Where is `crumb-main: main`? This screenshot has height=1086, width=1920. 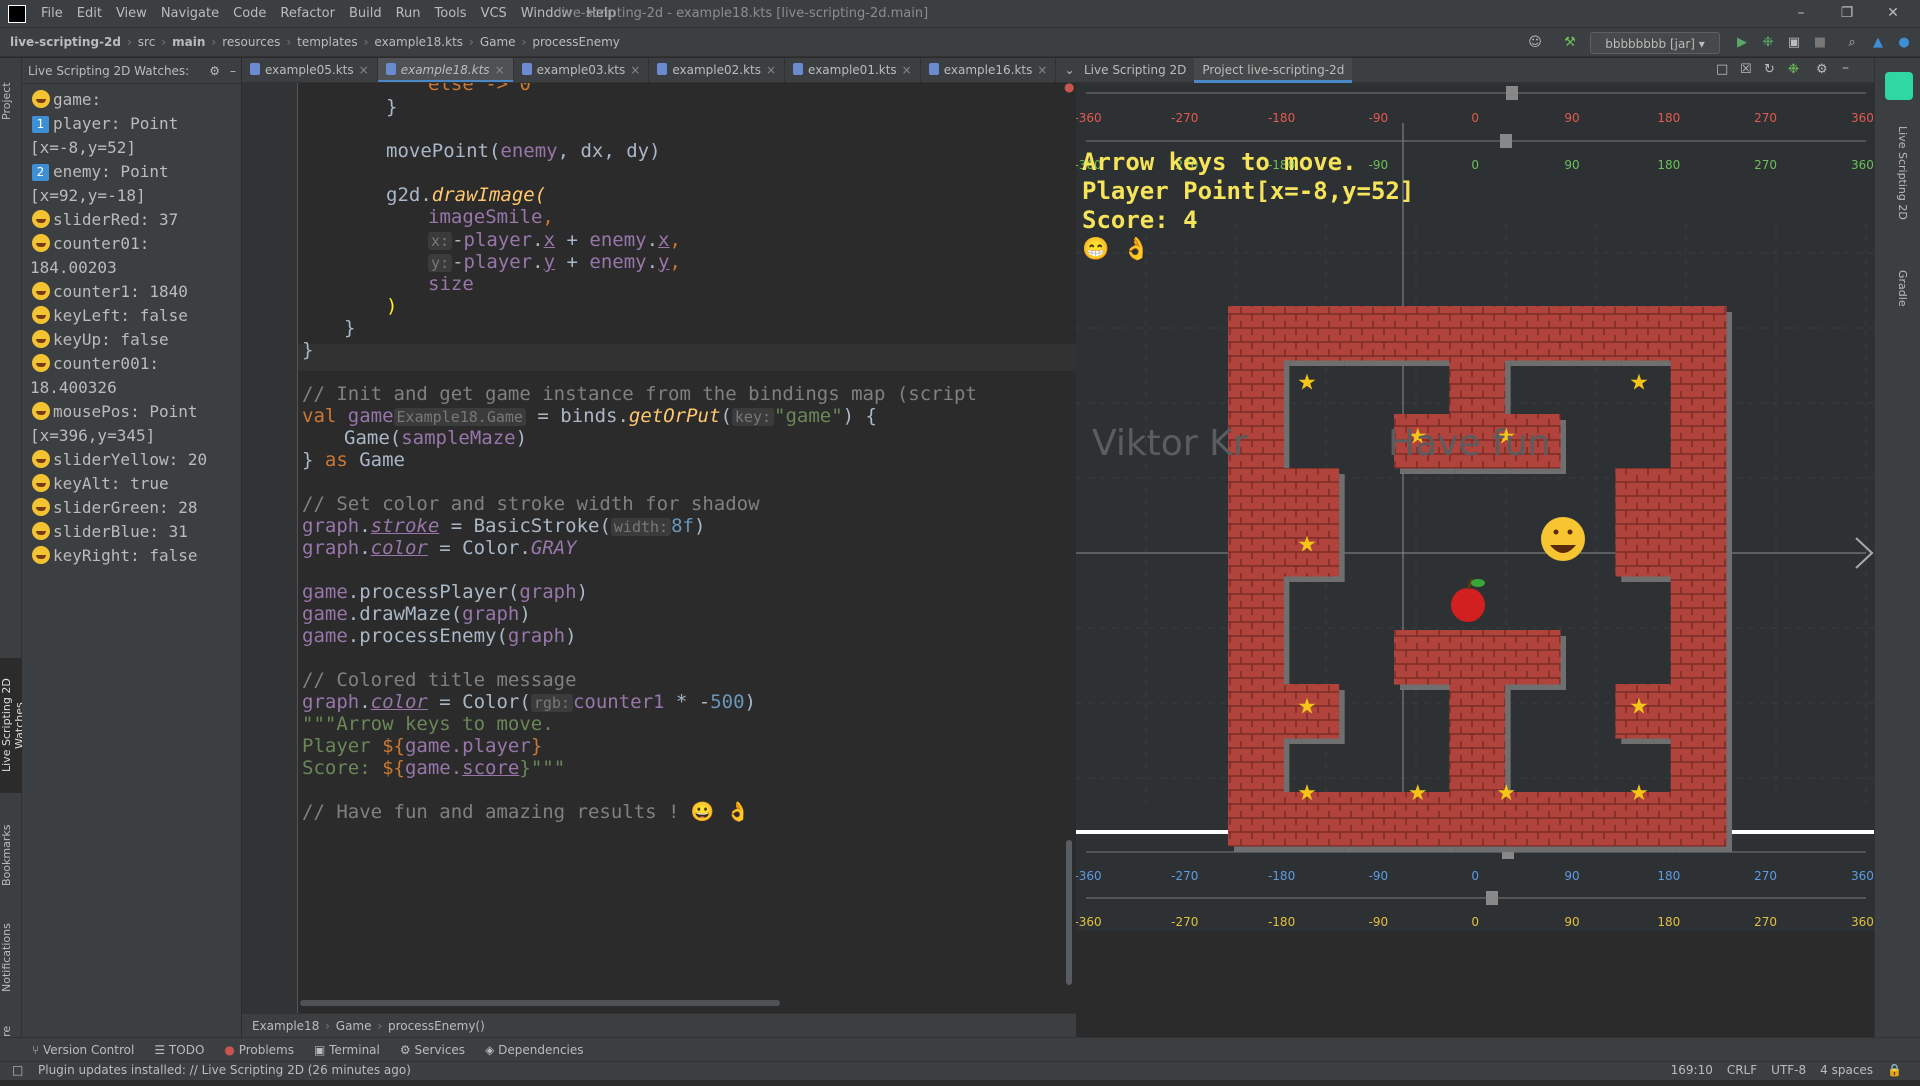 crumb-main: main is located at coordinates (188, 42).